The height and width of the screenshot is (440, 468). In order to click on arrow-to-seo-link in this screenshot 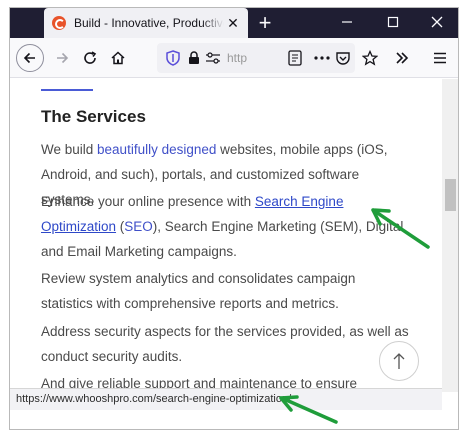, I will do `click(400, 228)`.